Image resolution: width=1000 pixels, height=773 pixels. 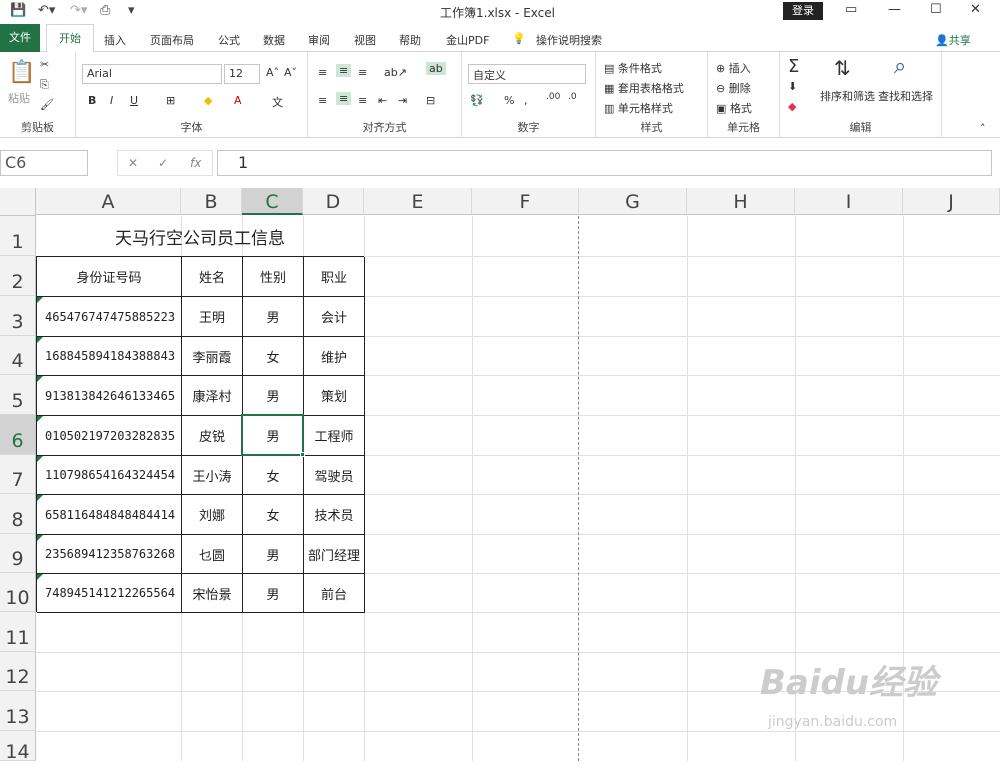 What do you see at coordinates (211, 201) in the screenshot?
I see `col-header-b: B` at bounding box center [211, 201].